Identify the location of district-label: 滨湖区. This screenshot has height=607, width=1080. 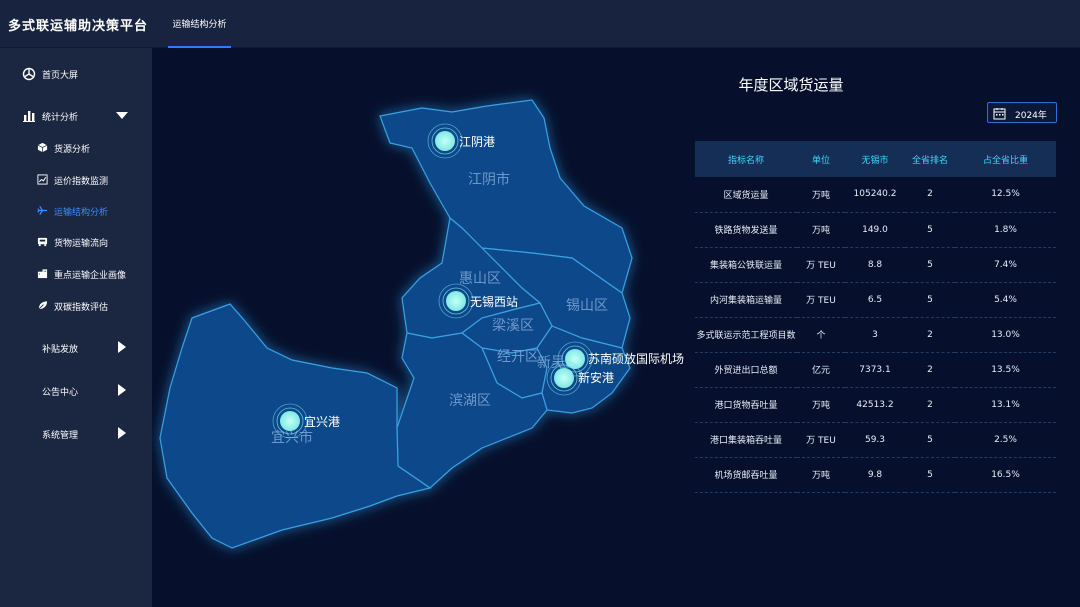
(470, 401).